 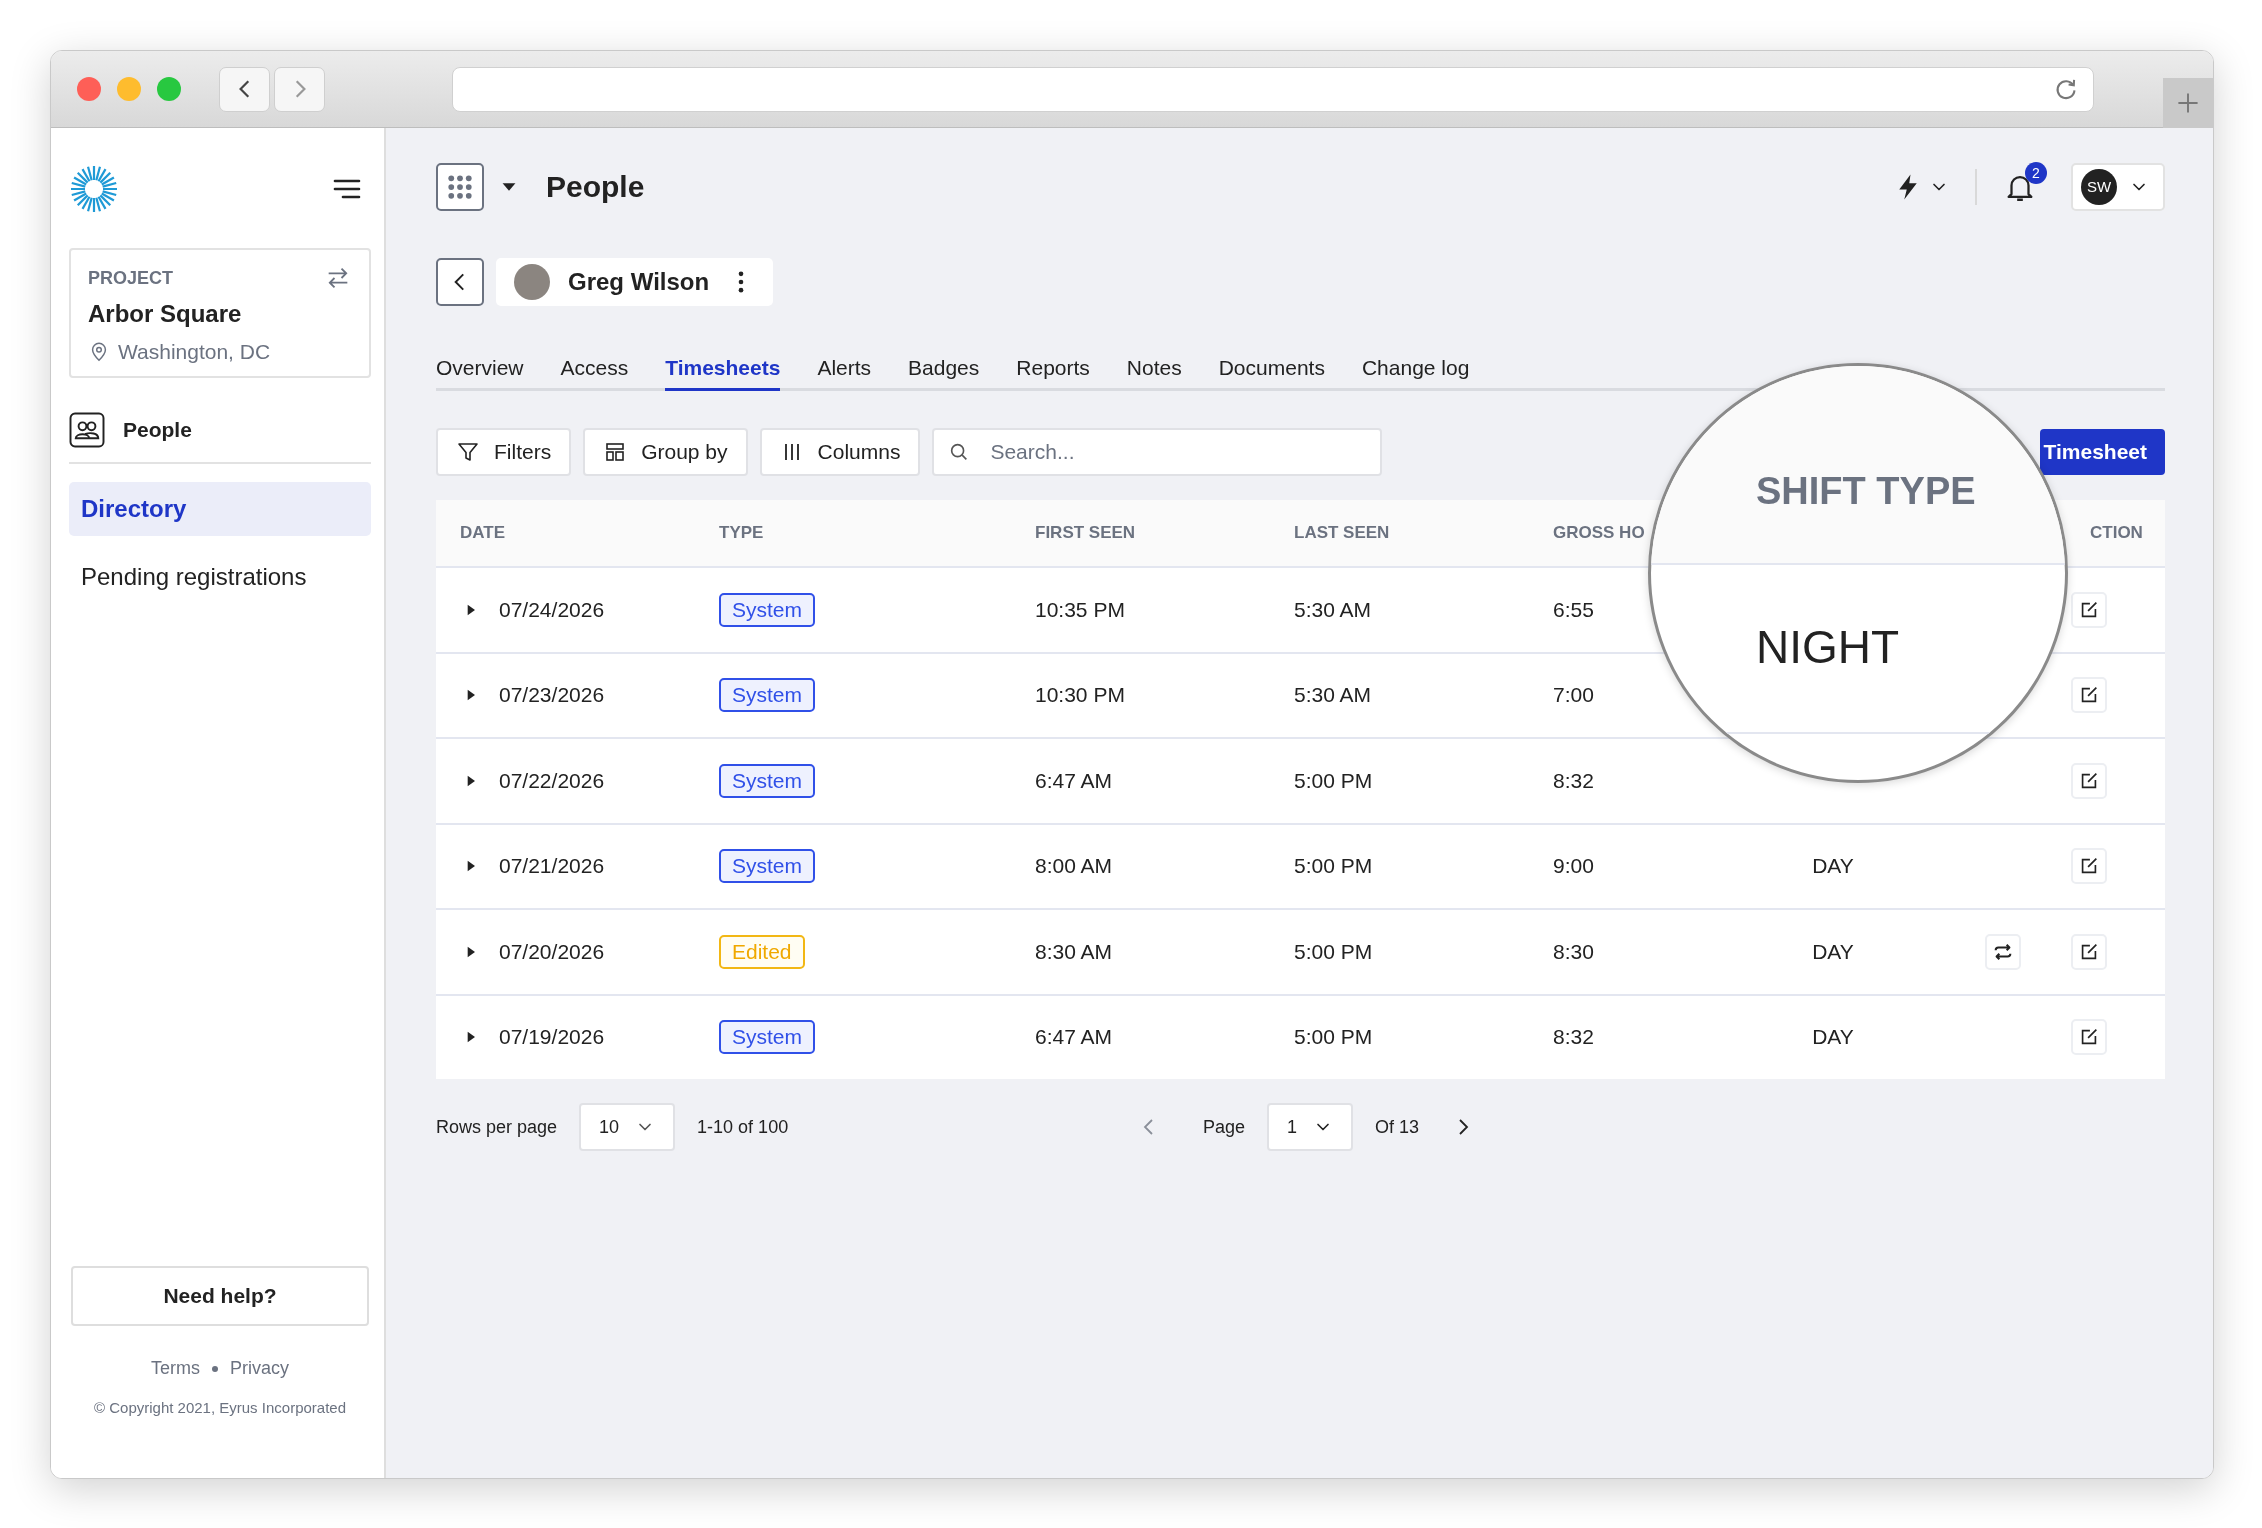 I want to click on notification-badge: 2, so click(x=2036, y=173).